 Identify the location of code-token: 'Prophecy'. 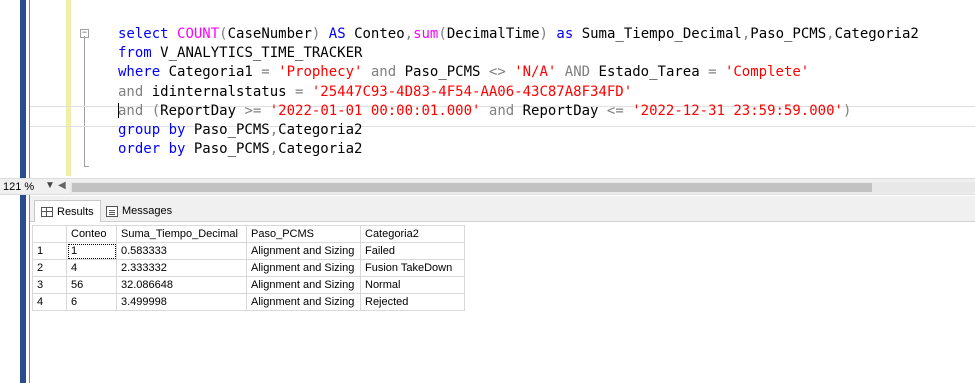
(320, 72).